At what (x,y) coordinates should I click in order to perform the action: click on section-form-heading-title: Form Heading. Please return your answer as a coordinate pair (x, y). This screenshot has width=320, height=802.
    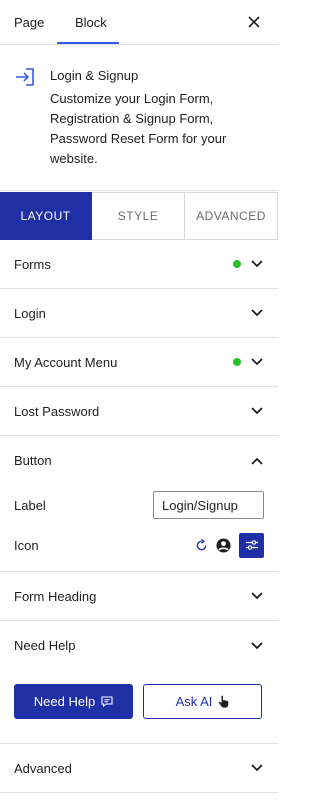
    Looking at the image, I should click on (55, 596).